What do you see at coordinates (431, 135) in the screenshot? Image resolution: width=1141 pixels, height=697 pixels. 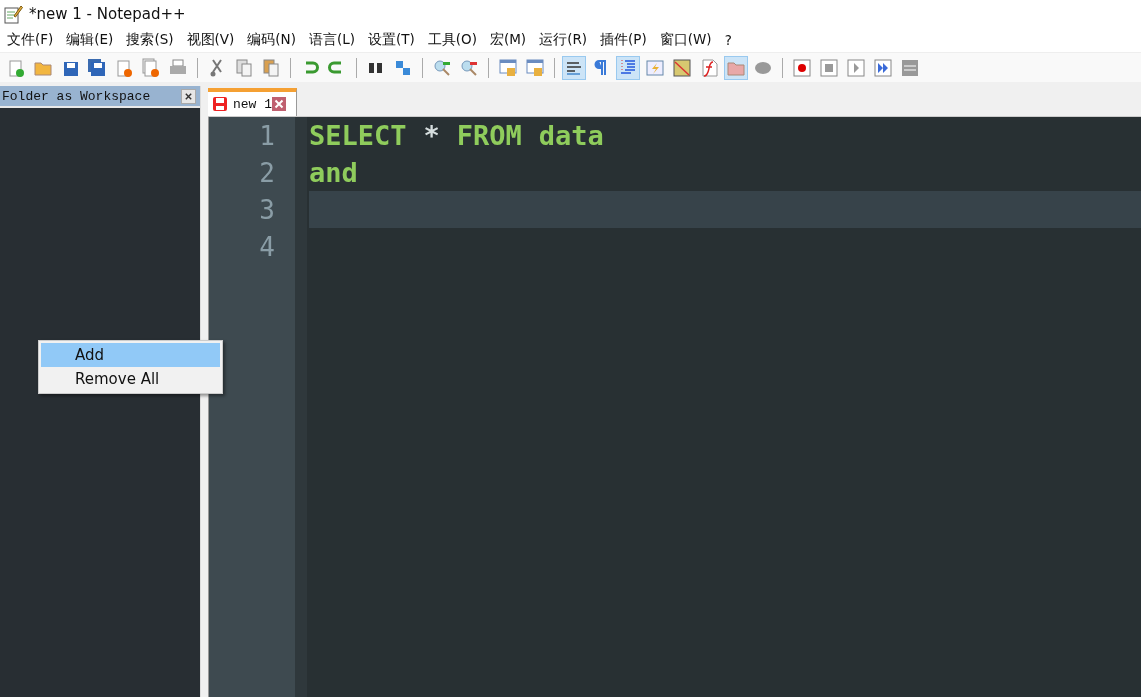 I see `code-token: *` at bounding box center [431, 135].